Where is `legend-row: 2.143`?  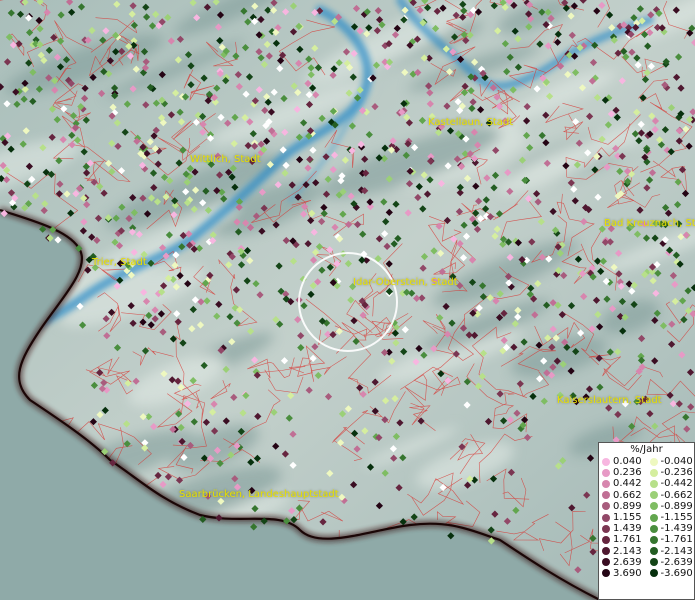 legend-row: 2.143 is located at coordinates (623, 551).